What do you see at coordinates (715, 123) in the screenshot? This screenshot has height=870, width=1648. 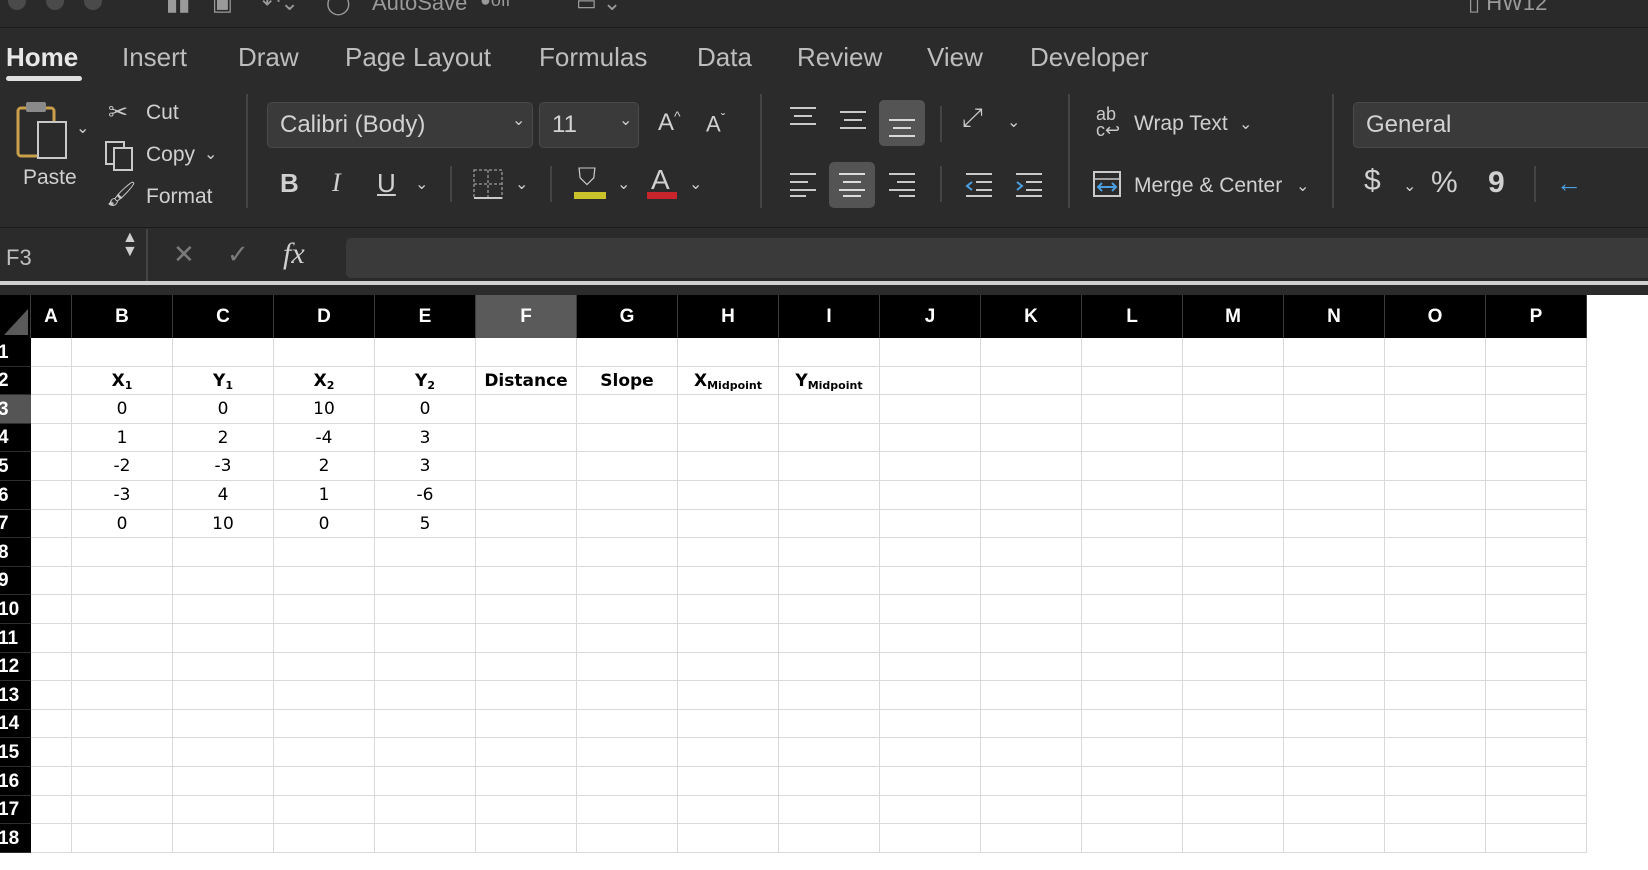 I see `decrease-font-size-button: Aˇ` at bounding box center [715, 123].